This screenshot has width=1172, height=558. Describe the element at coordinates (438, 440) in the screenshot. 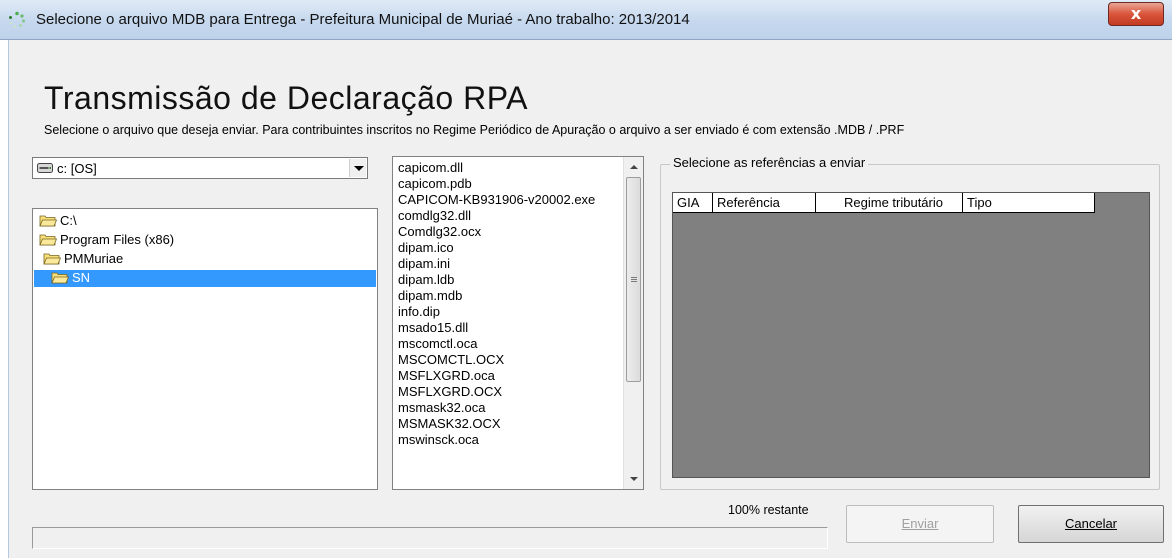

I see `file-item: mswinsck.oca` at that location.